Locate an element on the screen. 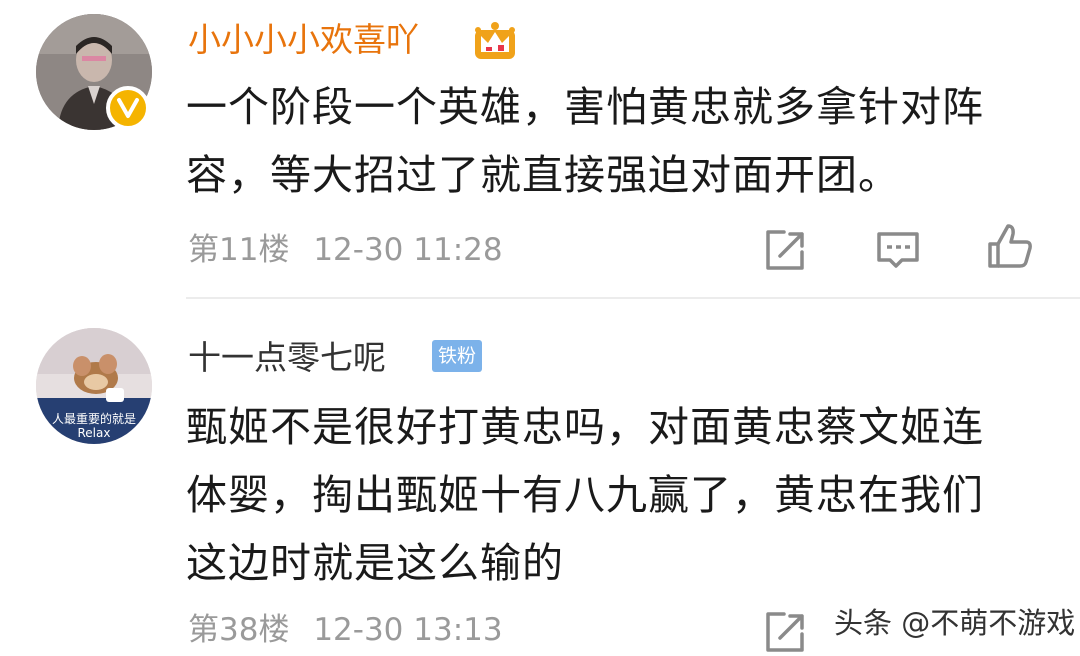 The image size is (1080, 656). comment-line: 一个阶段一个英雄，害怕黄忠就多拿针对阵 is located at coordinates (585, 107).